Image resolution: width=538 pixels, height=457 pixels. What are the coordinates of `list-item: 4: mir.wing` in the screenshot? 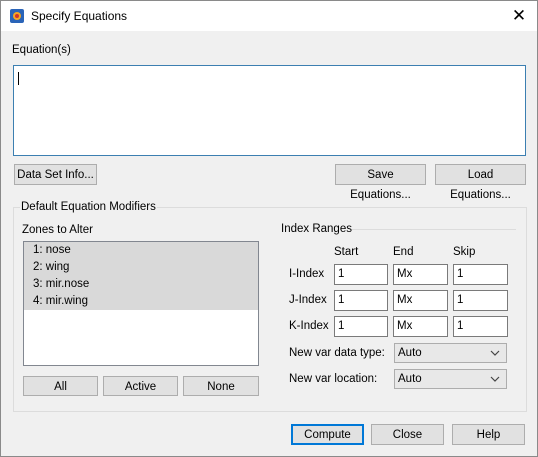 It's located at (141, 301).